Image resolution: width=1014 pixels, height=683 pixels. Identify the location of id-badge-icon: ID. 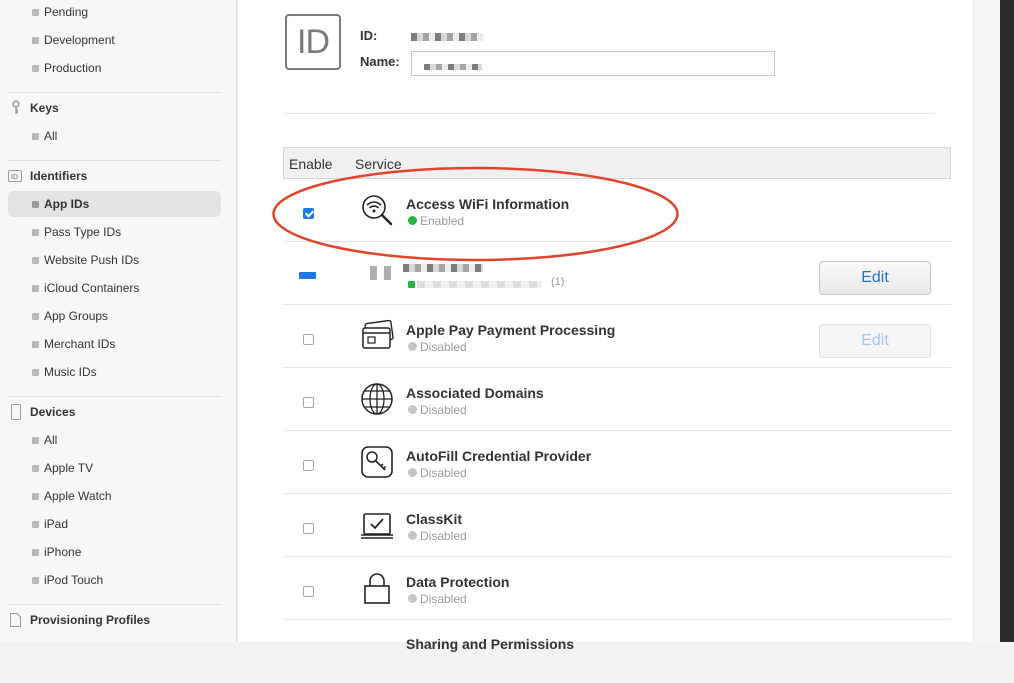
(15, 176).